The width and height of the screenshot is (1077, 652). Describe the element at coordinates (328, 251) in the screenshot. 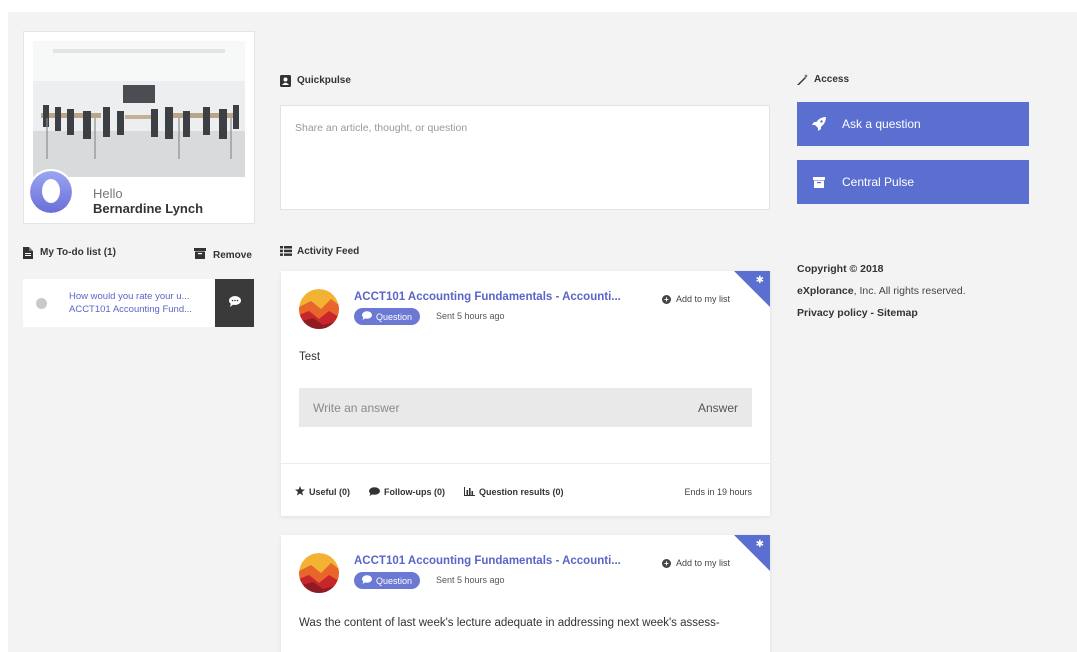

I see `activity-feed-title: Activity Feed` at that location.